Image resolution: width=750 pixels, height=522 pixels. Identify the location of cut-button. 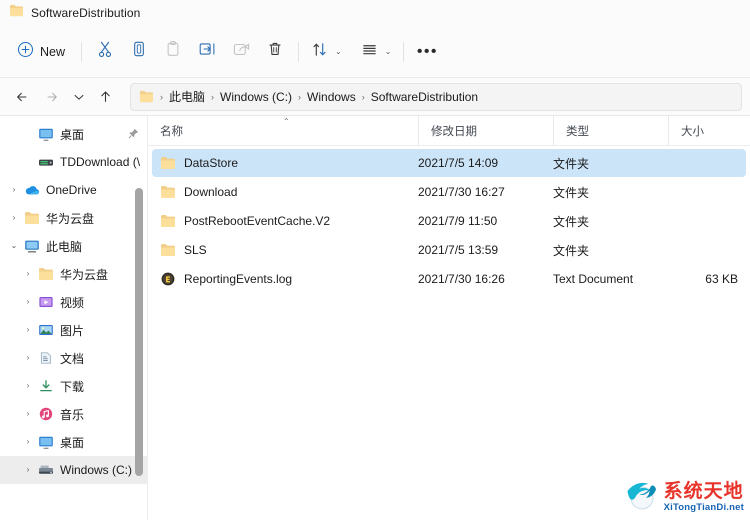
(105, 52).